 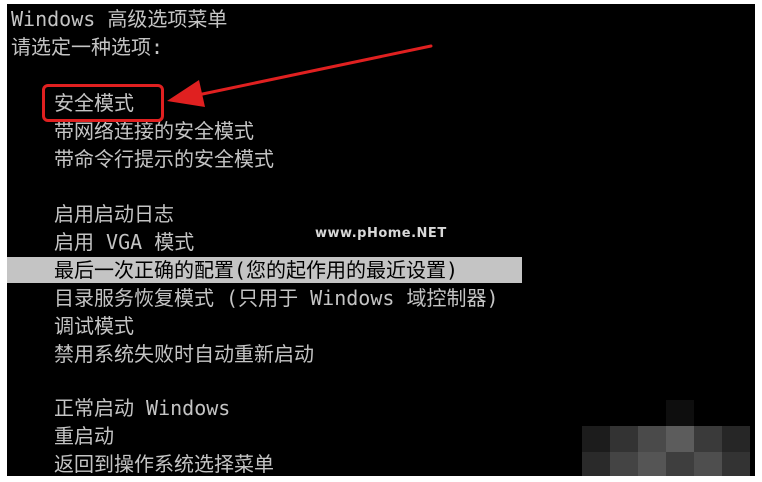 I want to click on watermark-text: www.pHome.NET, so click(x=381, y=233).